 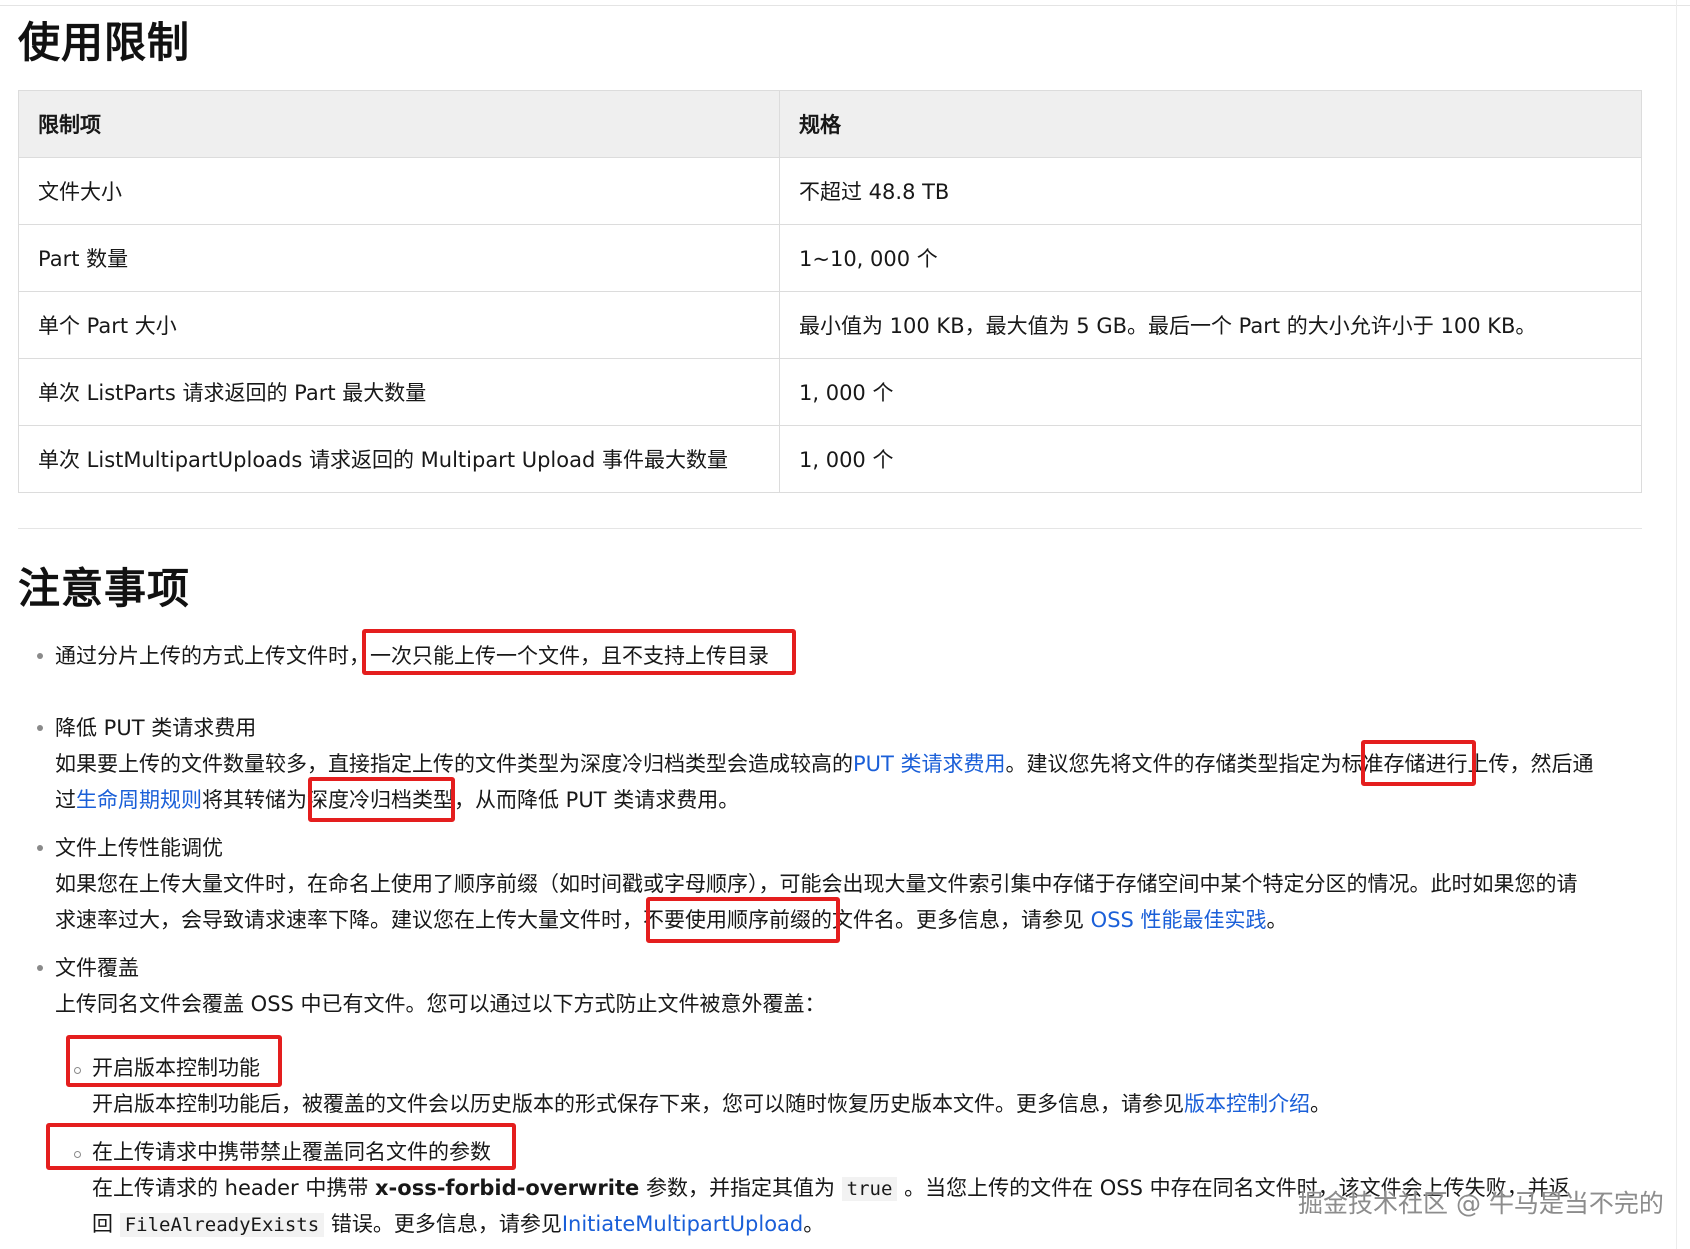 I want to click on note-text: 在上传请求的 header 中携带, so click(x=234, y=1188).